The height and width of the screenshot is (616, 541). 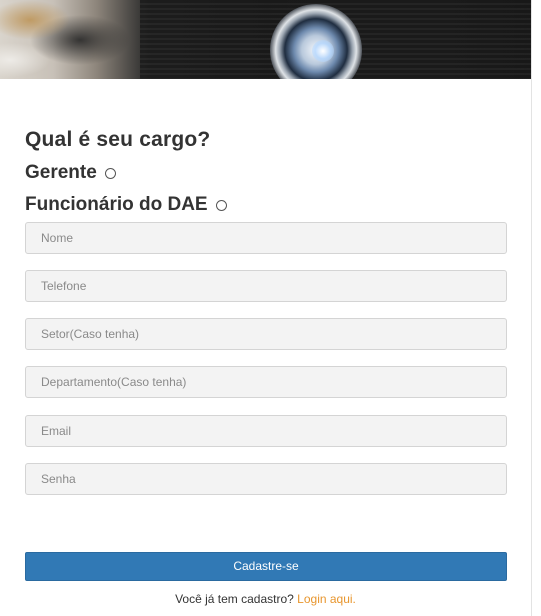 I want to click on banner-background-blur, so click(x=75, y=39).